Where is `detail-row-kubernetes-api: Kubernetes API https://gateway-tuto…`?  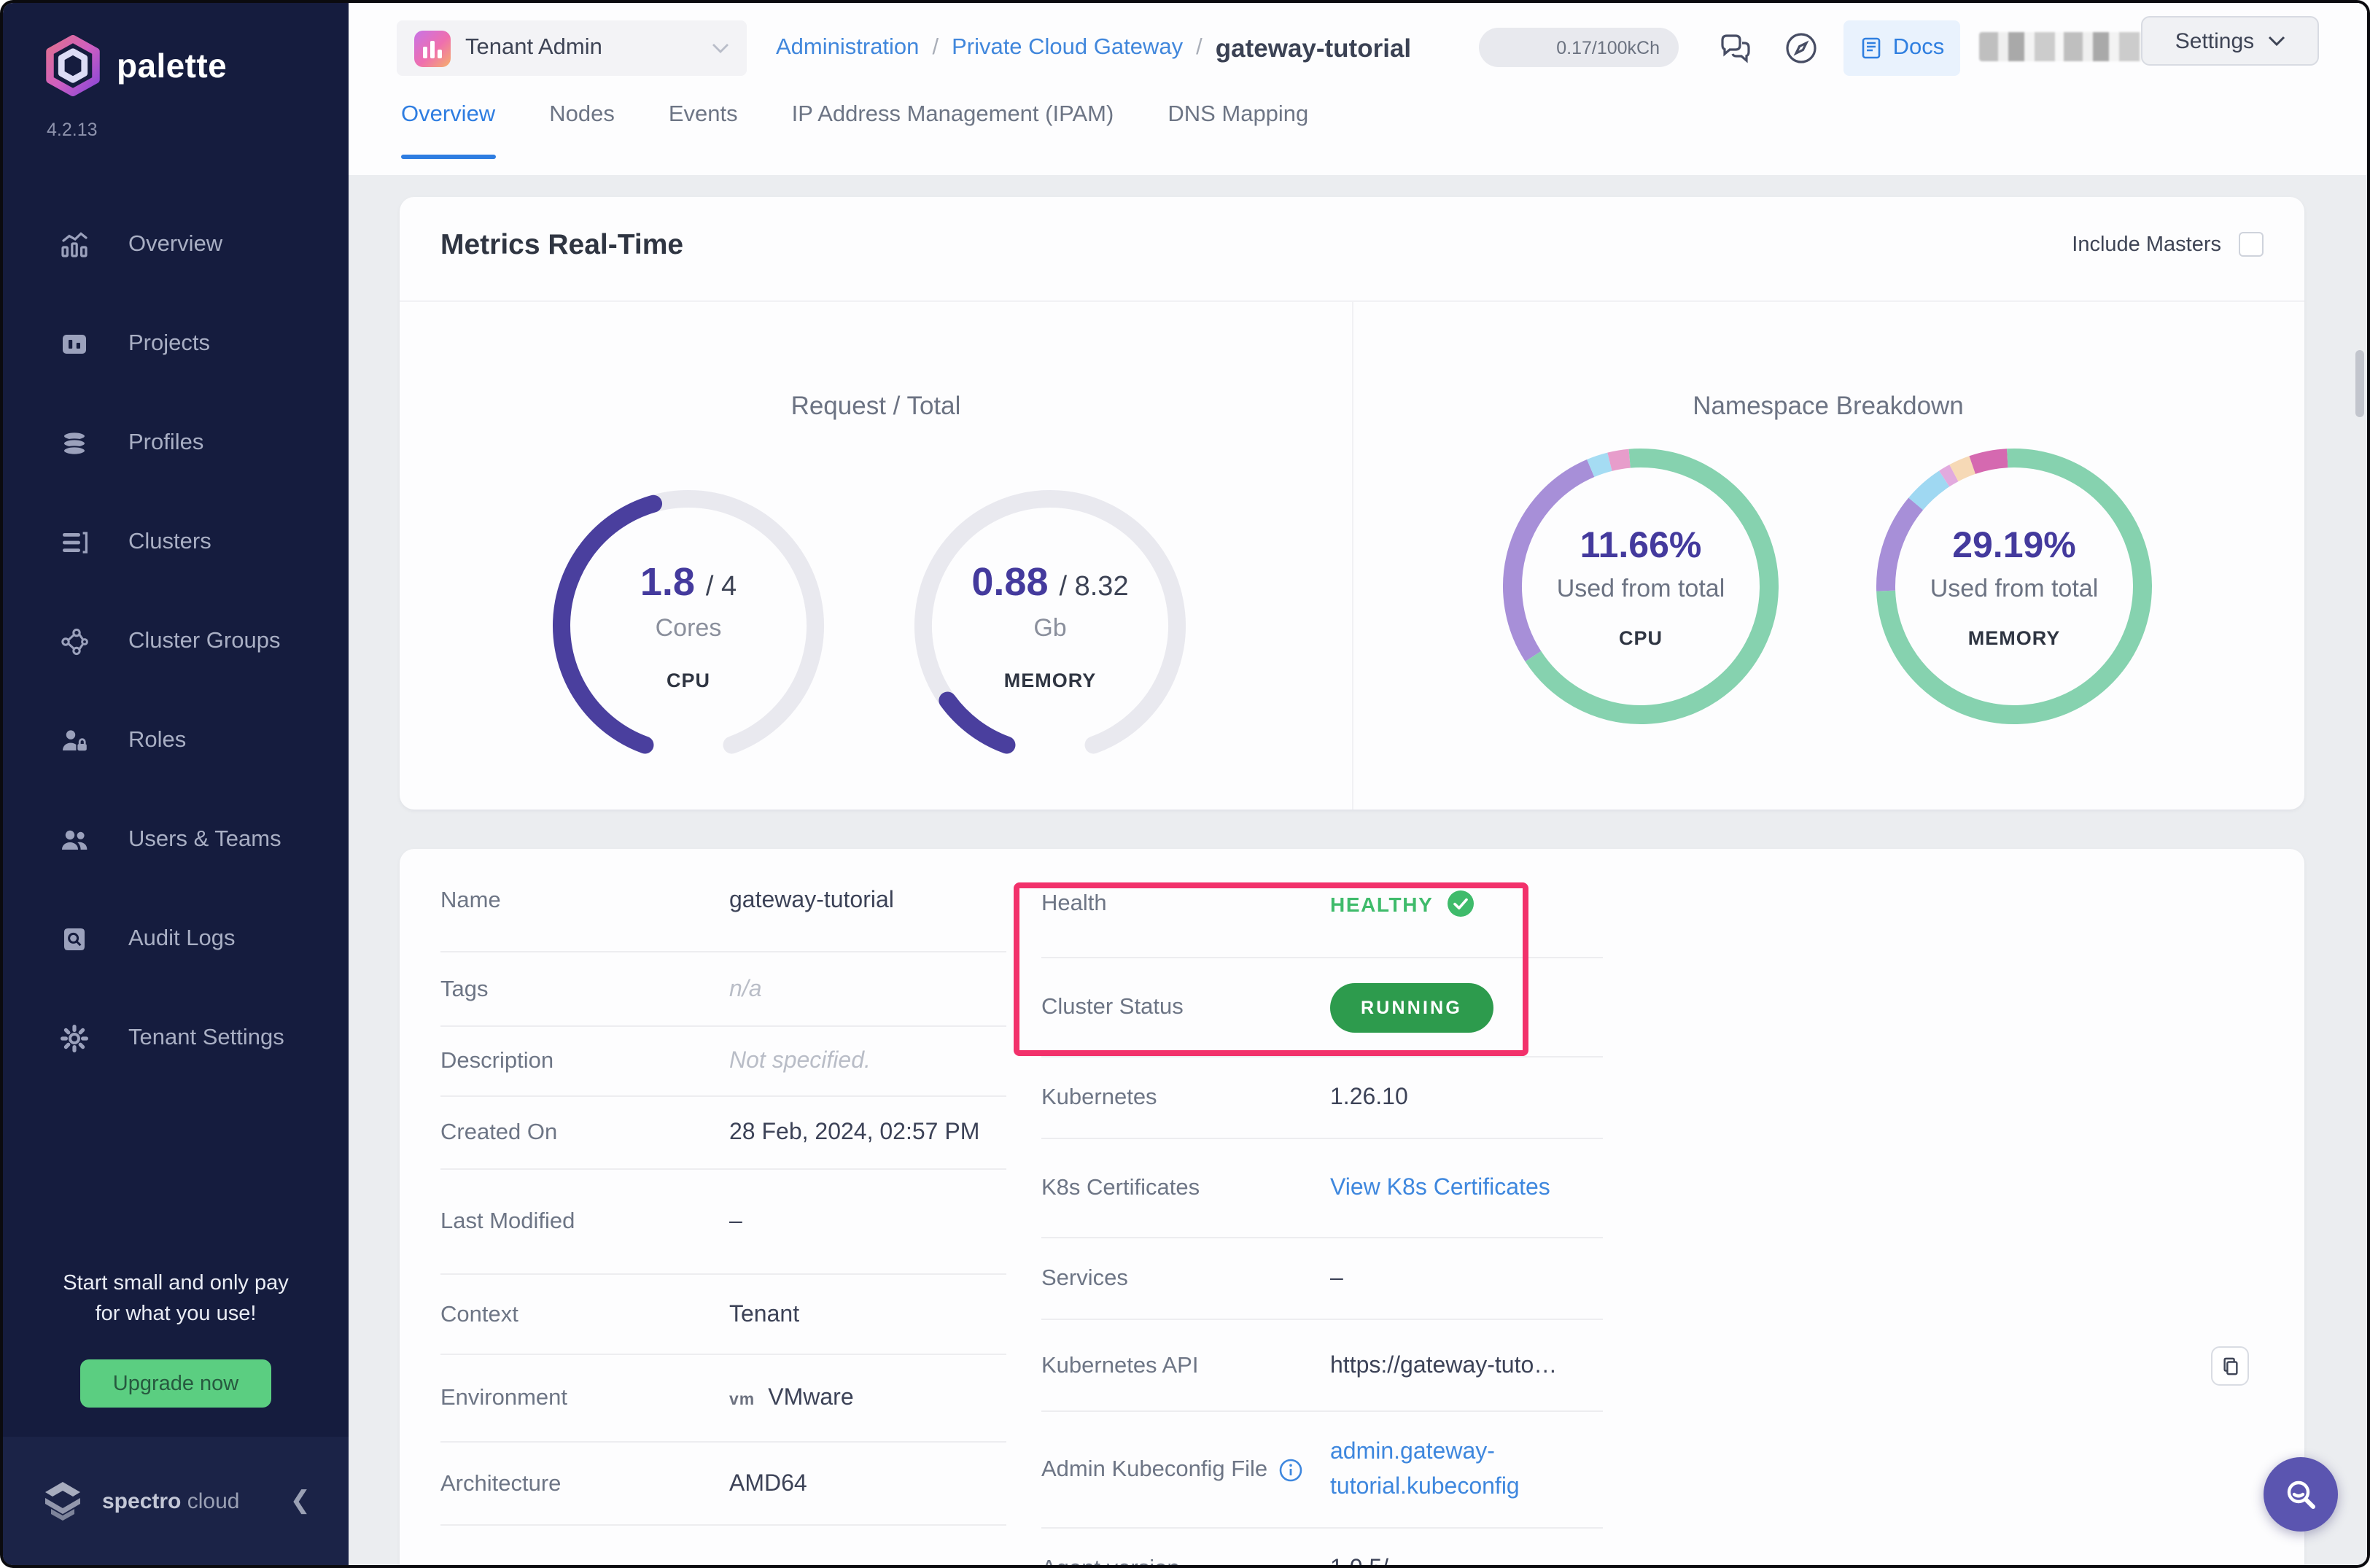
detail-row-kubernetes-api: Kubernetes API https://gateway-tuto… is located at coordinates (1672, 1366).